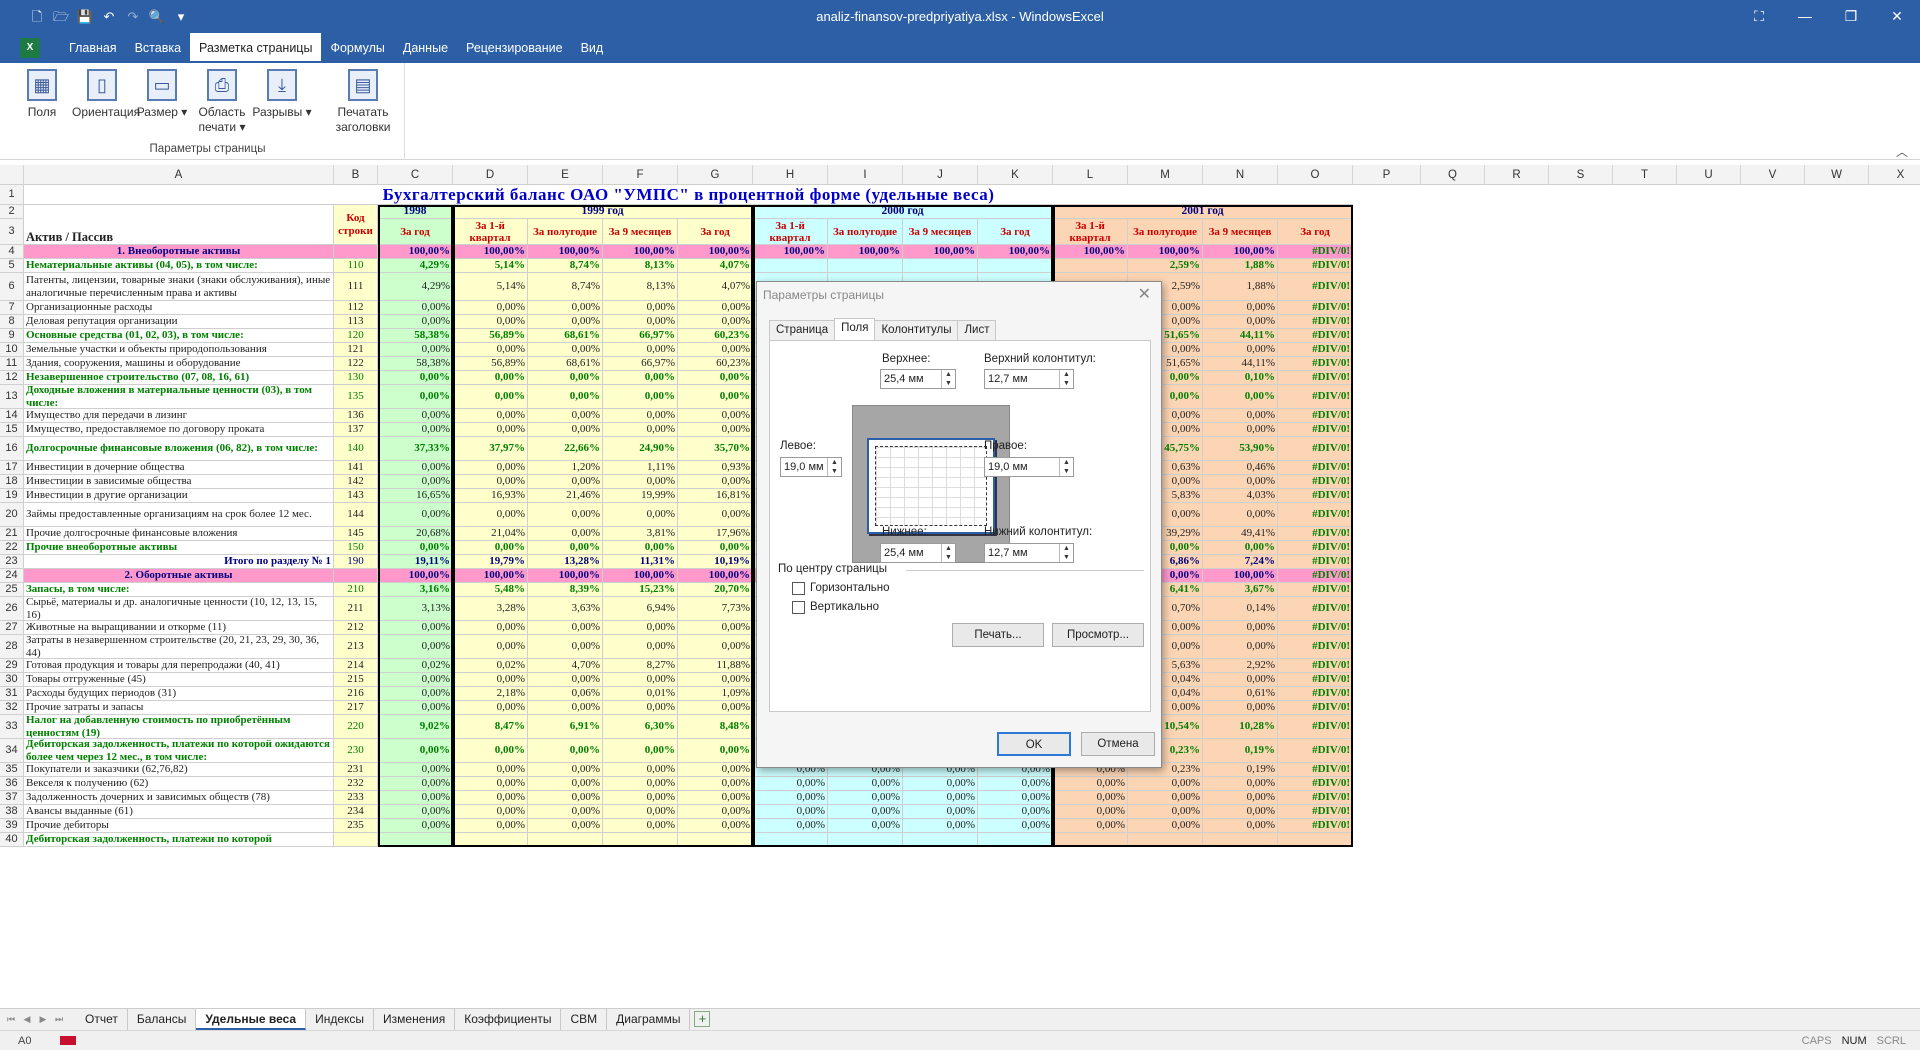  I want to click on row-number: 27, so click(12, 628).